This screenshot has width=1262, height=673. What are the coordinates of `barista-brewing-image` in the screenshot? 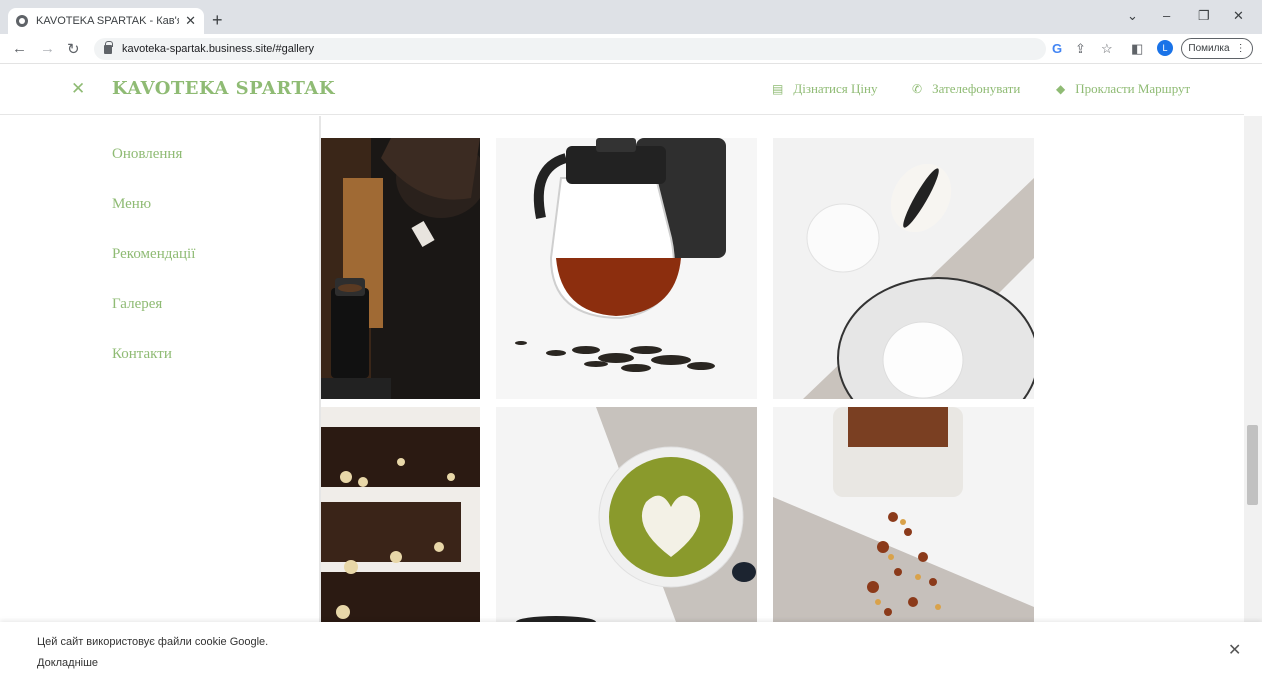 It's located at (400, 268).